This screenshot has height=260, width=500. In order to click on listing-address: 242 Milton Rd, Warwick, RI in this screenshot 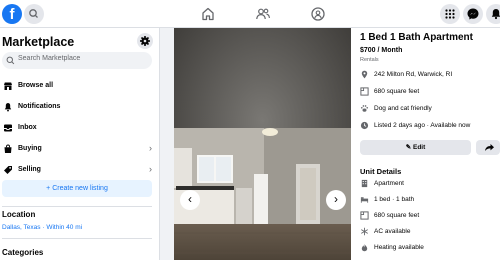, I will do `click(430, 75)`.